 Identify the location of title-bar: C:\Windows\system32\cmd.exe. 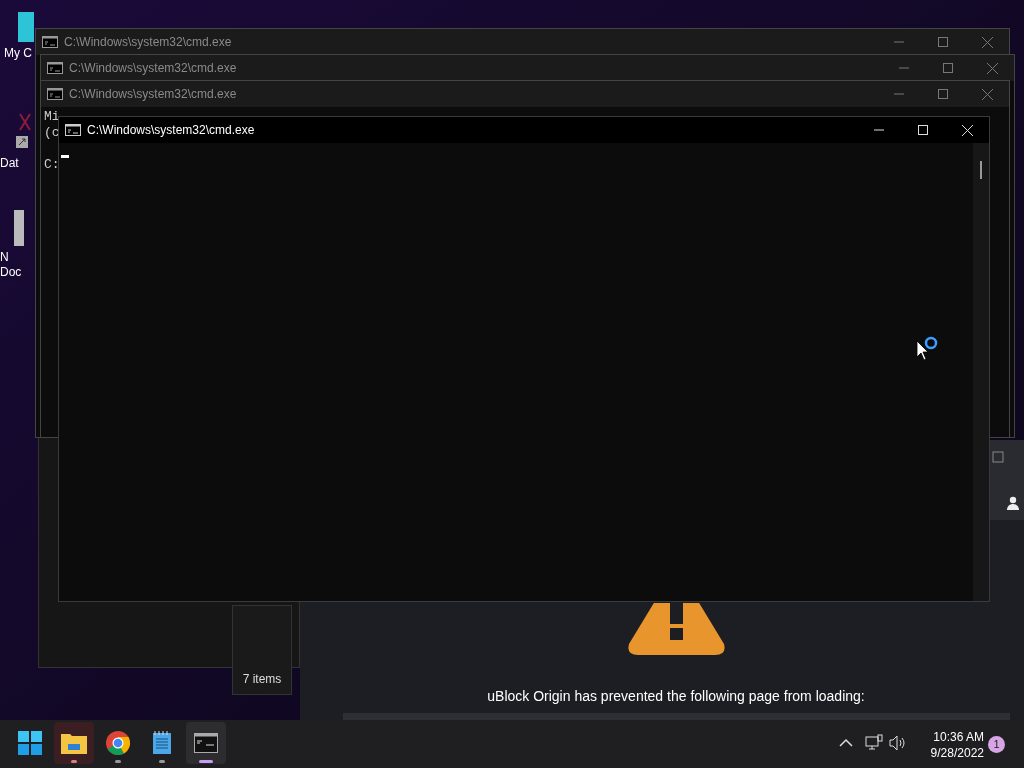
(524, 130).